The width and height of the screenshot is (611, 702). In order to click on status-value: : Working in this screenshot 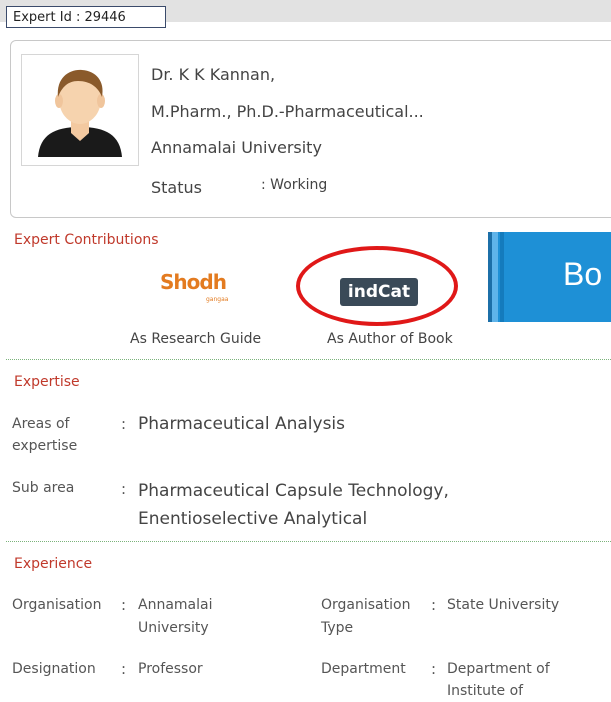, I will do `click(294, 185)`.